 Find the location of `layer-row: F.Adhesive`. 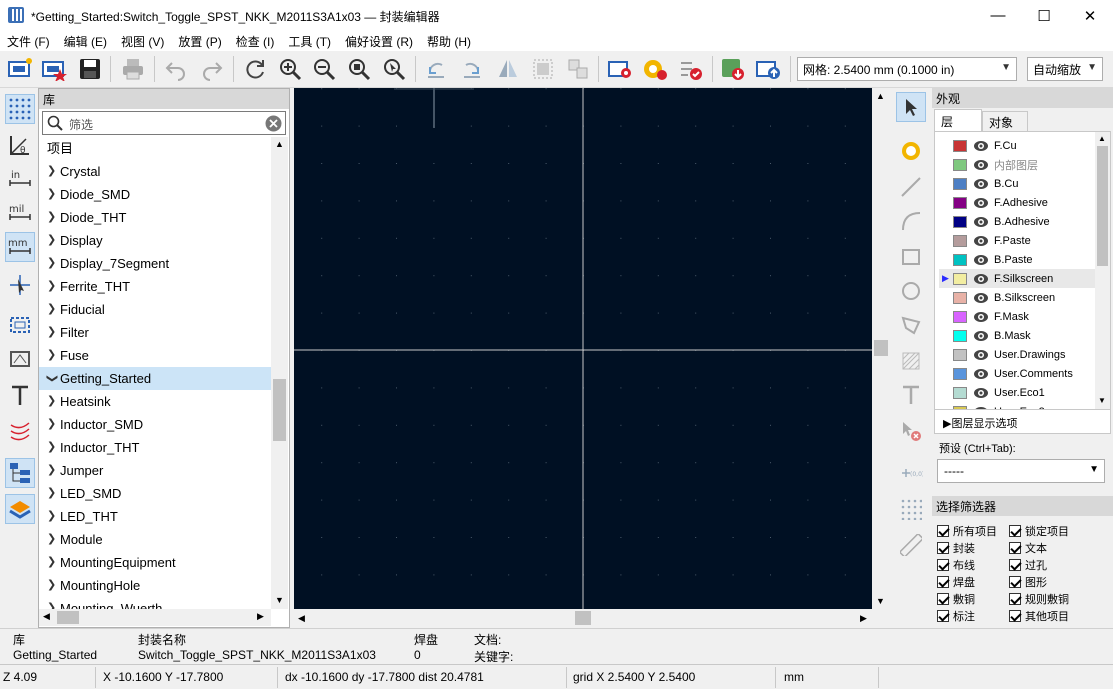

layer-row: F.Adhesive is located at coordinates (1017, 202).